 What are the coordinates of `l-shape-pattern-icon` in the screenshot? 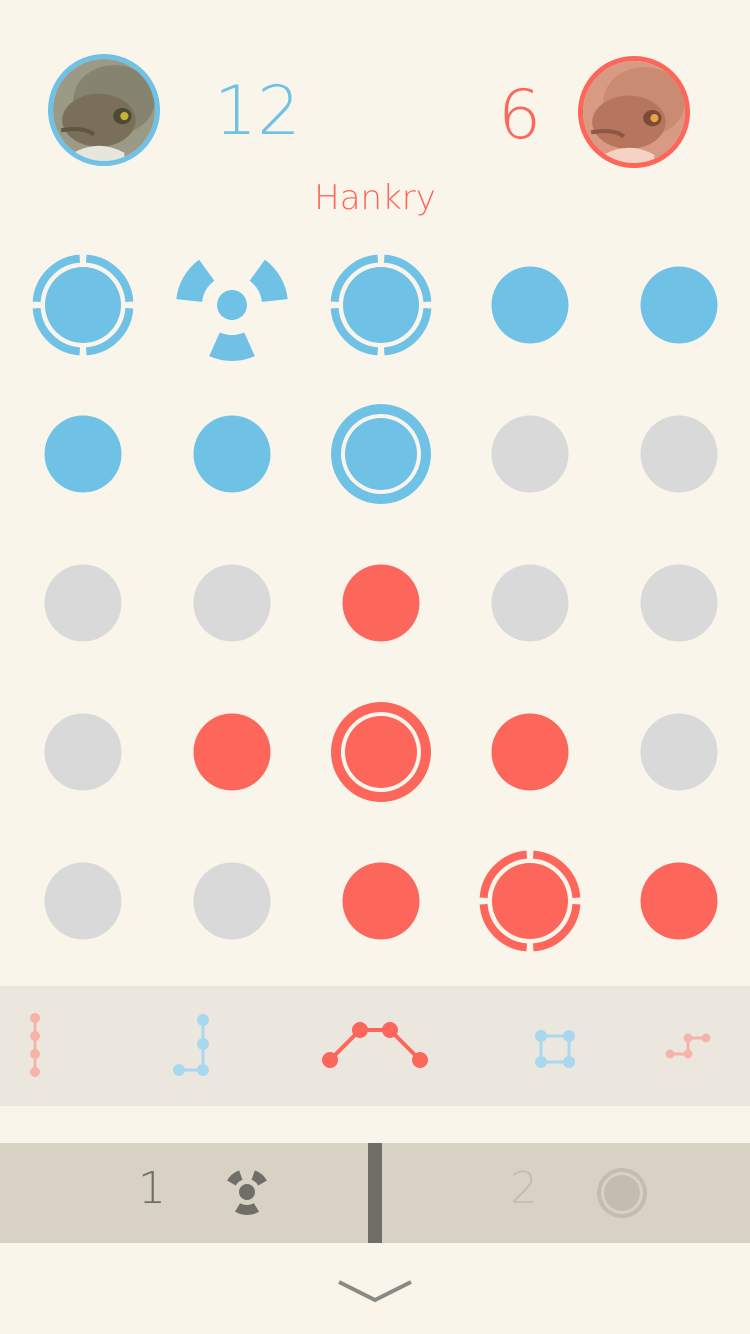 It's located at (193, 1046).